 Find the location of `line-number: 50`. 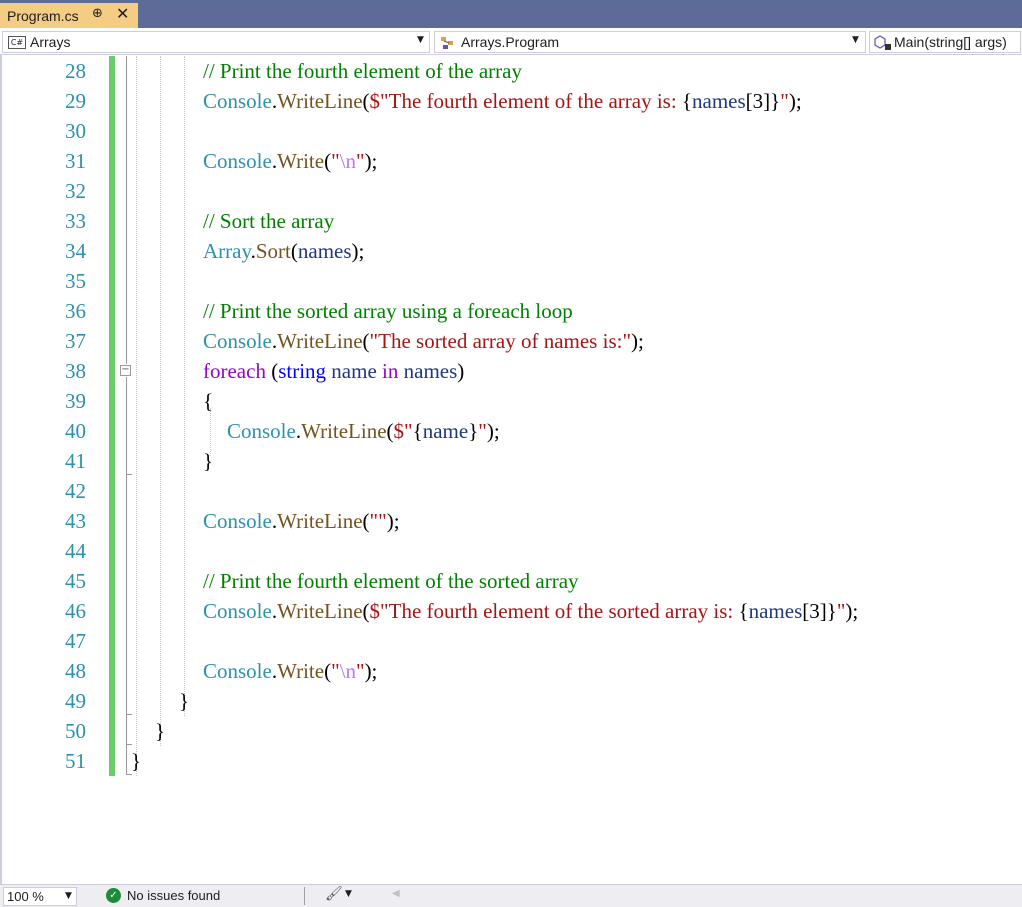

line-number: 50 is located at coordinates (75, 731).